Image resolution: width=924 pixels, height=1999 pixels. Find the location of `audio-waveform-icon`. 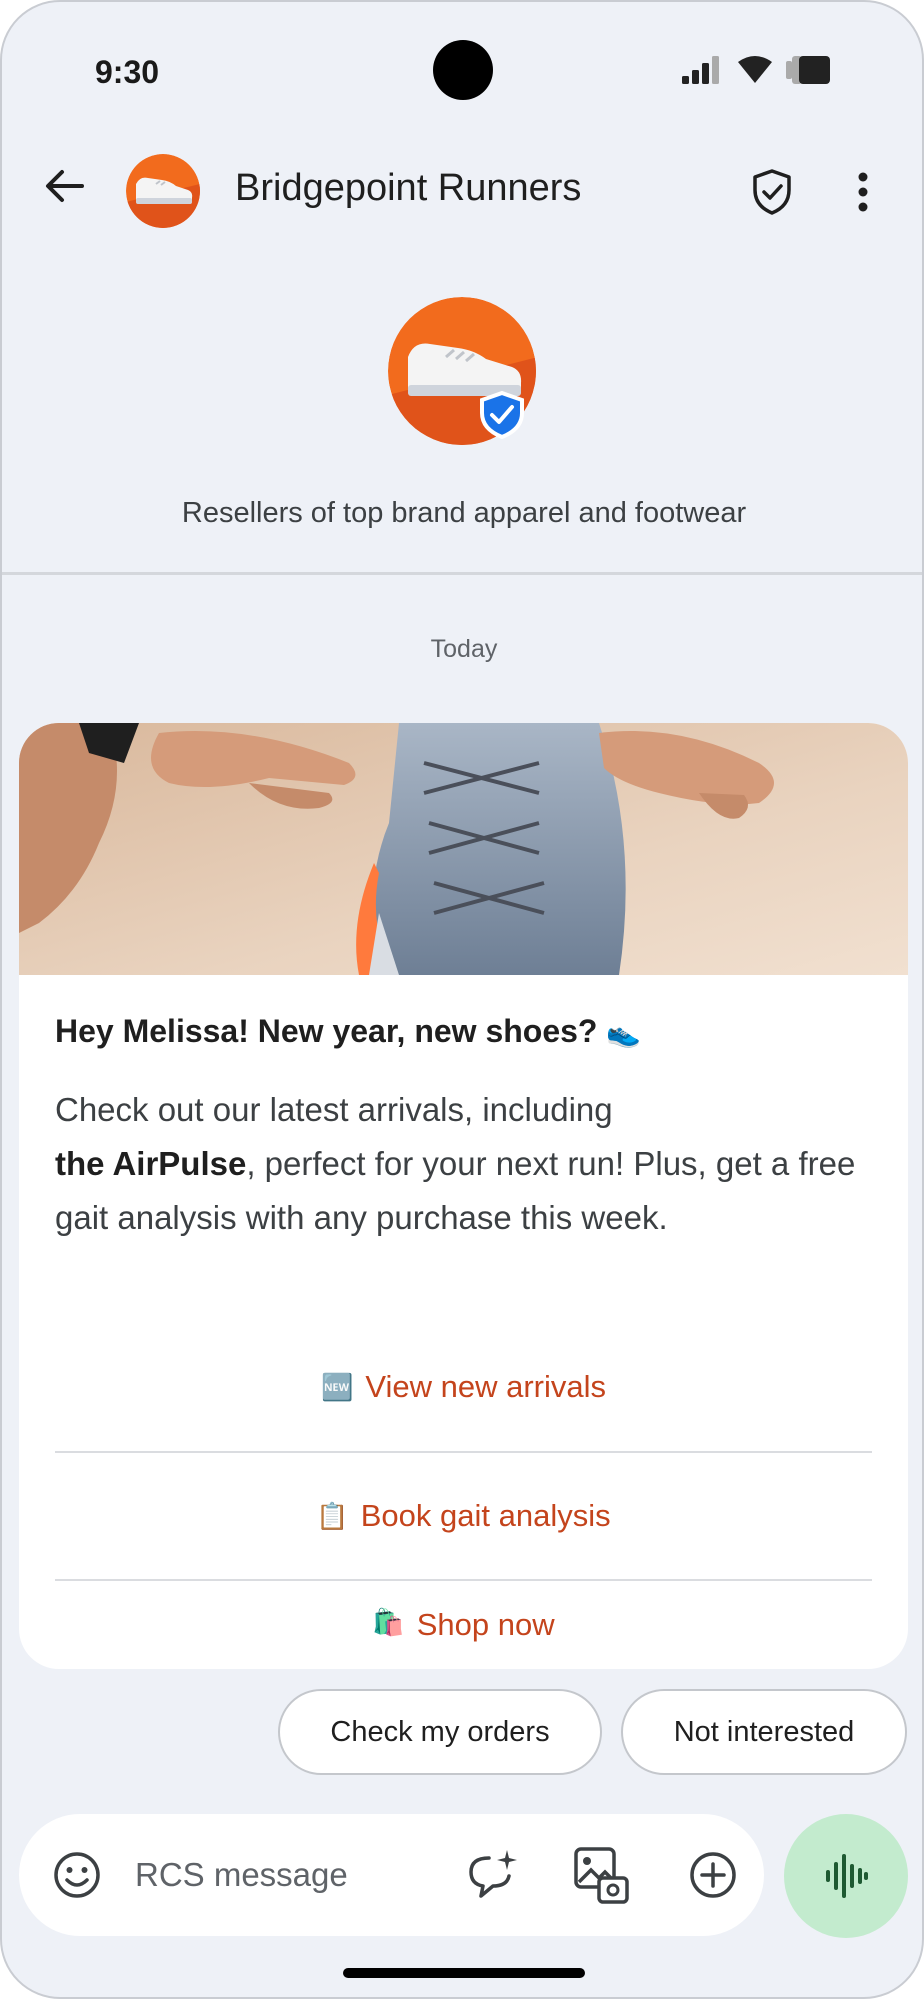

audio-waveform-icon is located at coordinates (847, 1876).